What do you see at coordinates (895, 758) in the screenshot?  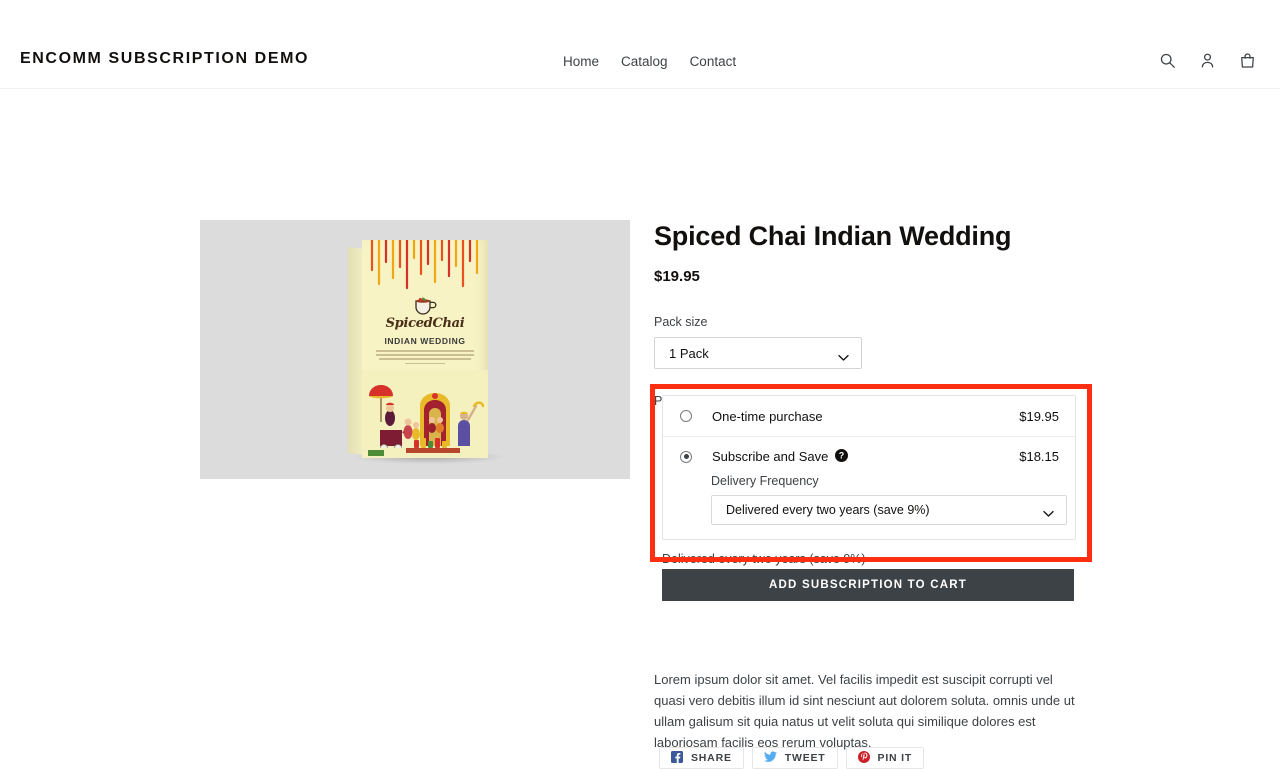 I see `share-pinterest-label: PIN IT` at bounding box center [895, 758].